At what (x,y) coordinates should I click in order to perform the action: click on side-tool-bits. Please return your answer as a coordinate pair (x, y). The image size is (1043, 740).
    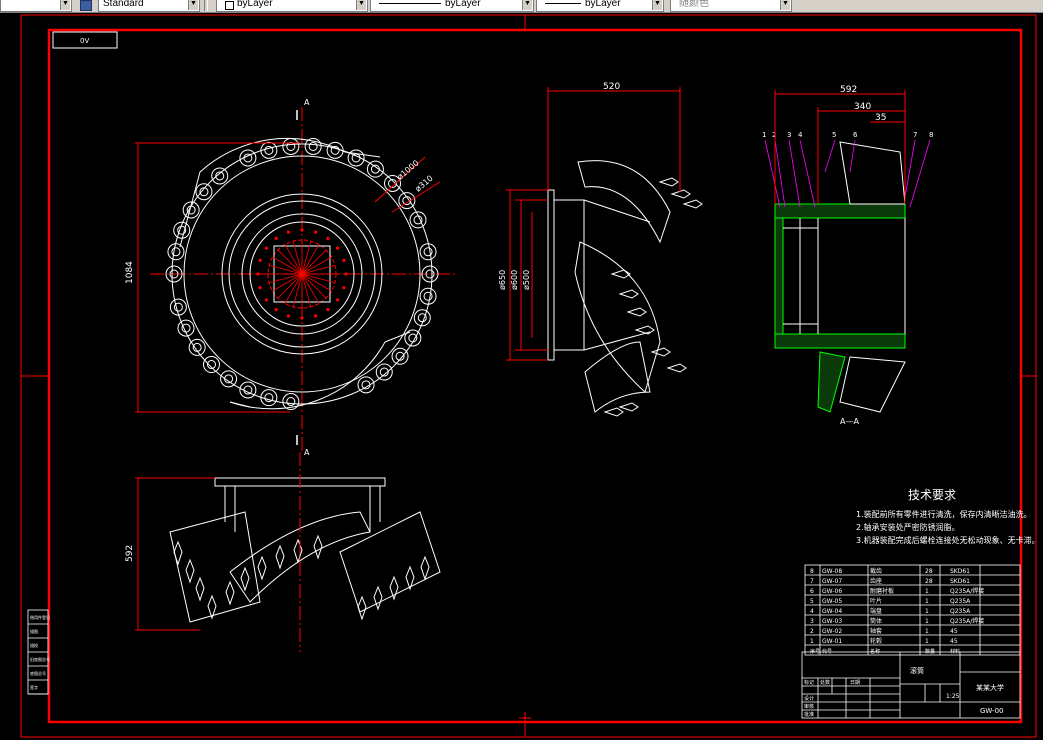
    Looking at the image, I should click on (653, 297).